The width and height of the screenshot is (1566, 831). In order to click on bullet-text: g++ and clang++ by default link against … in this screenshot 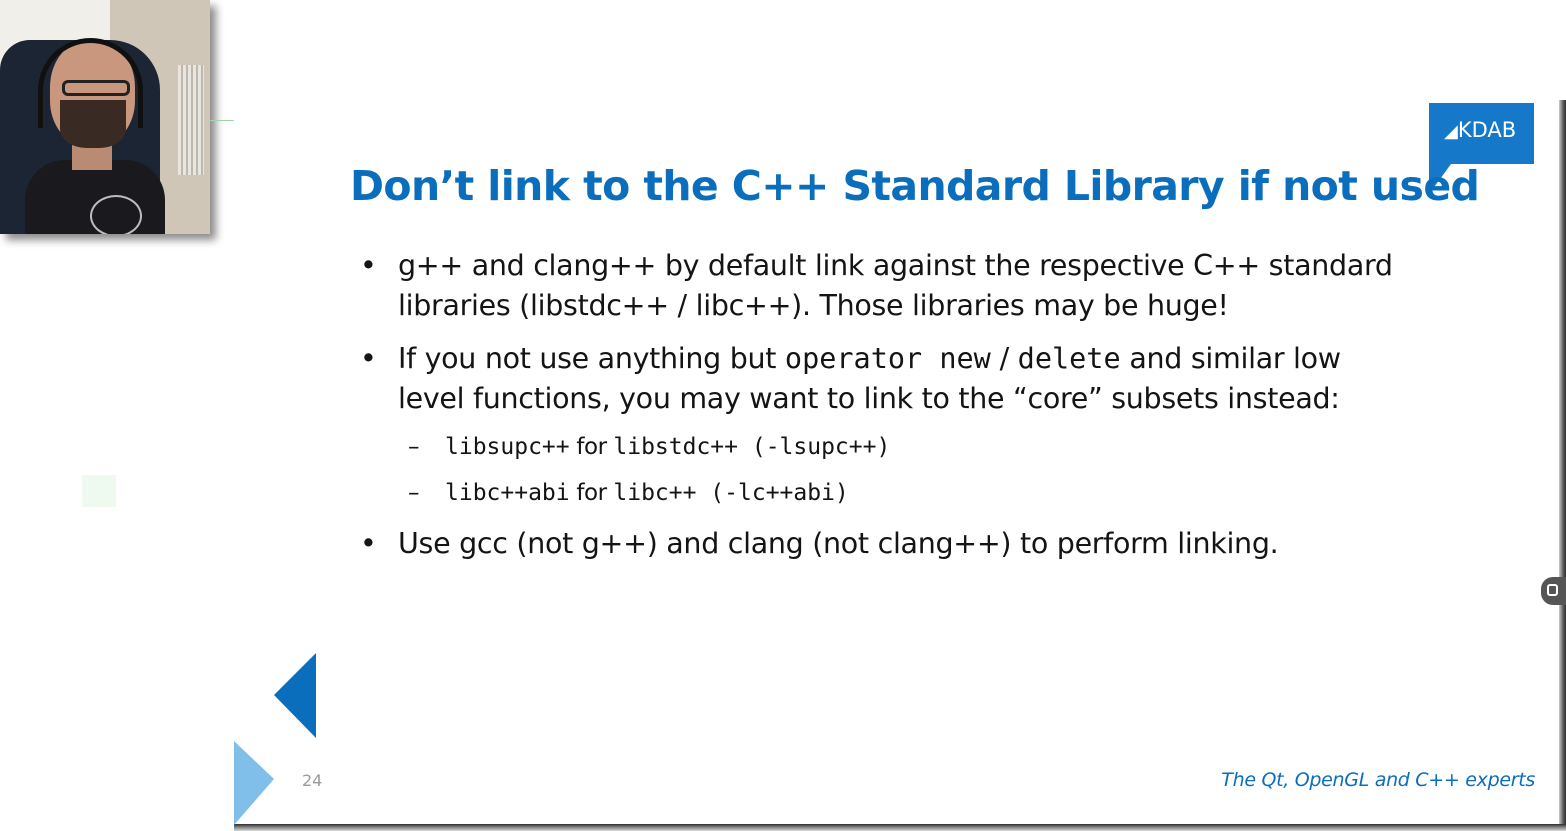, I will do `click(895, 265)`.